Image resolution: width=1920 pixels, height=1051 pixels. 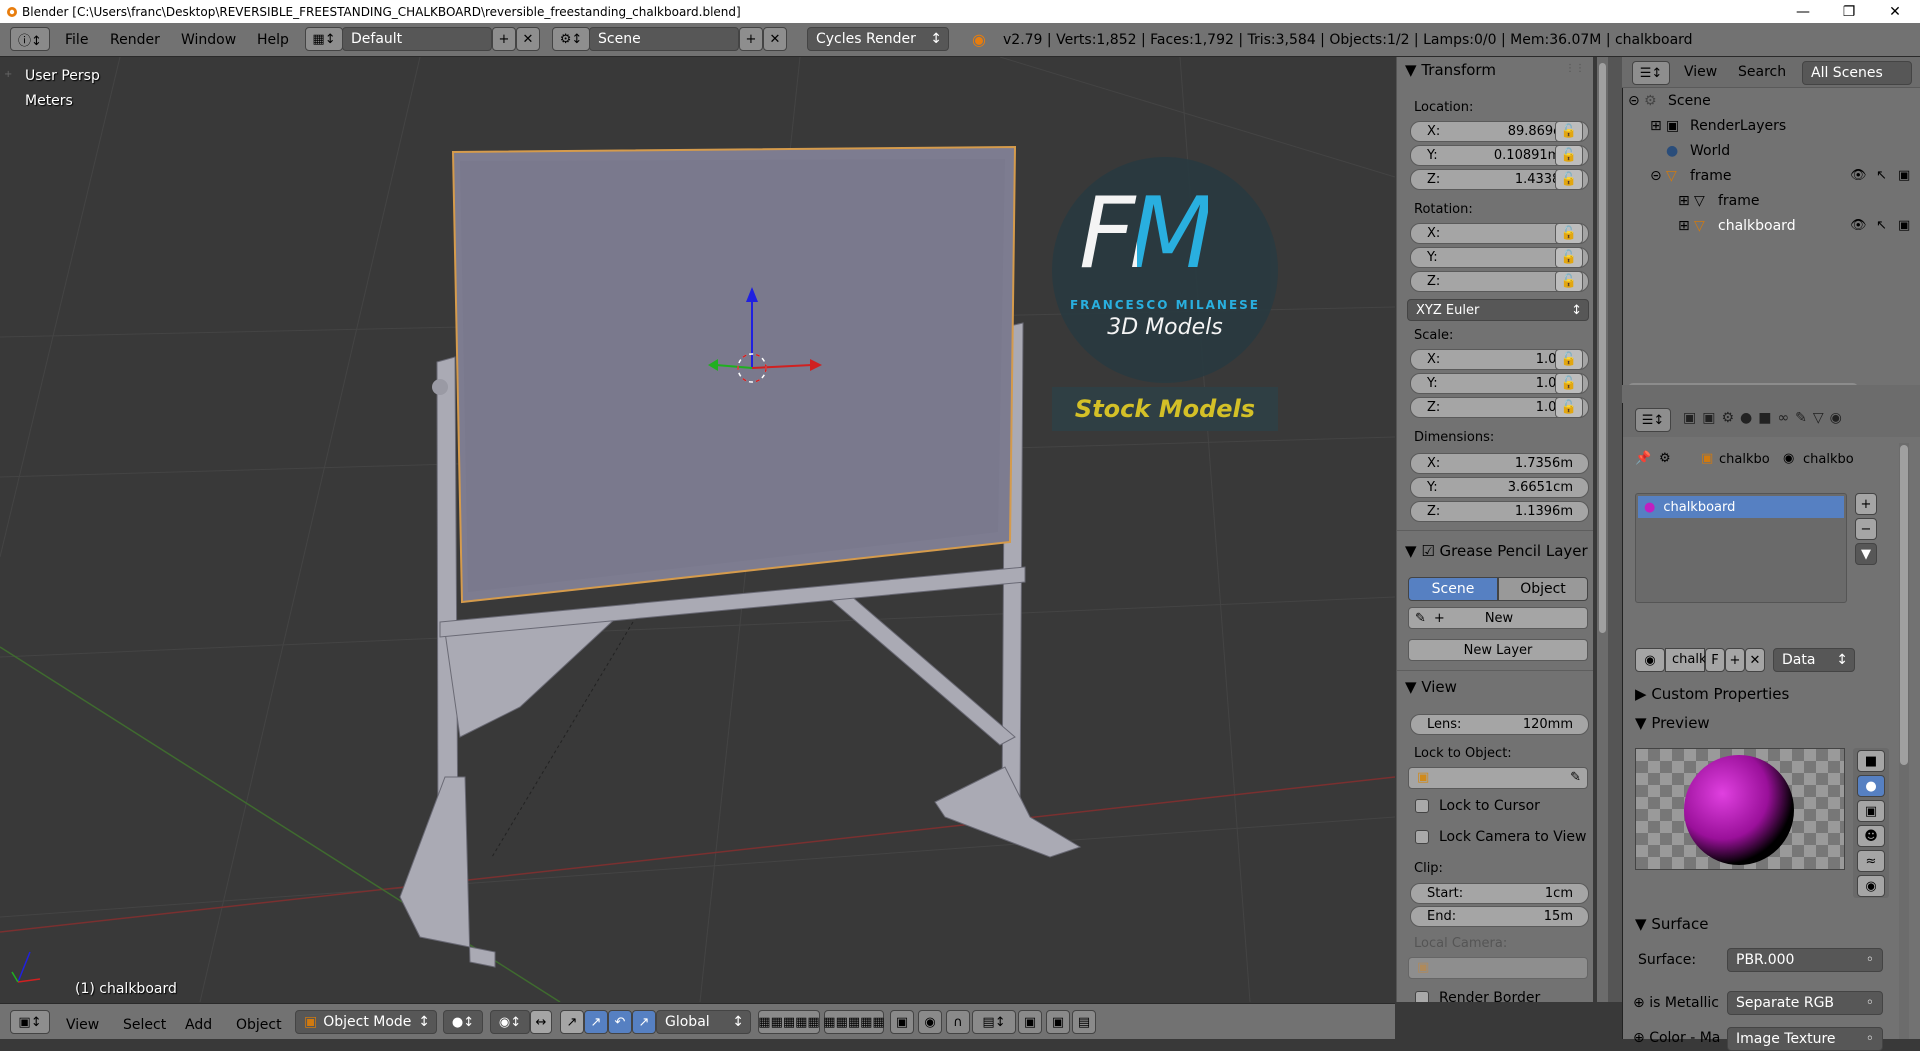 What do you see at coordinates (1866, 504) in the screenshot?
I see `add-material-slot-button: +` at bounding box center [1866, 504].